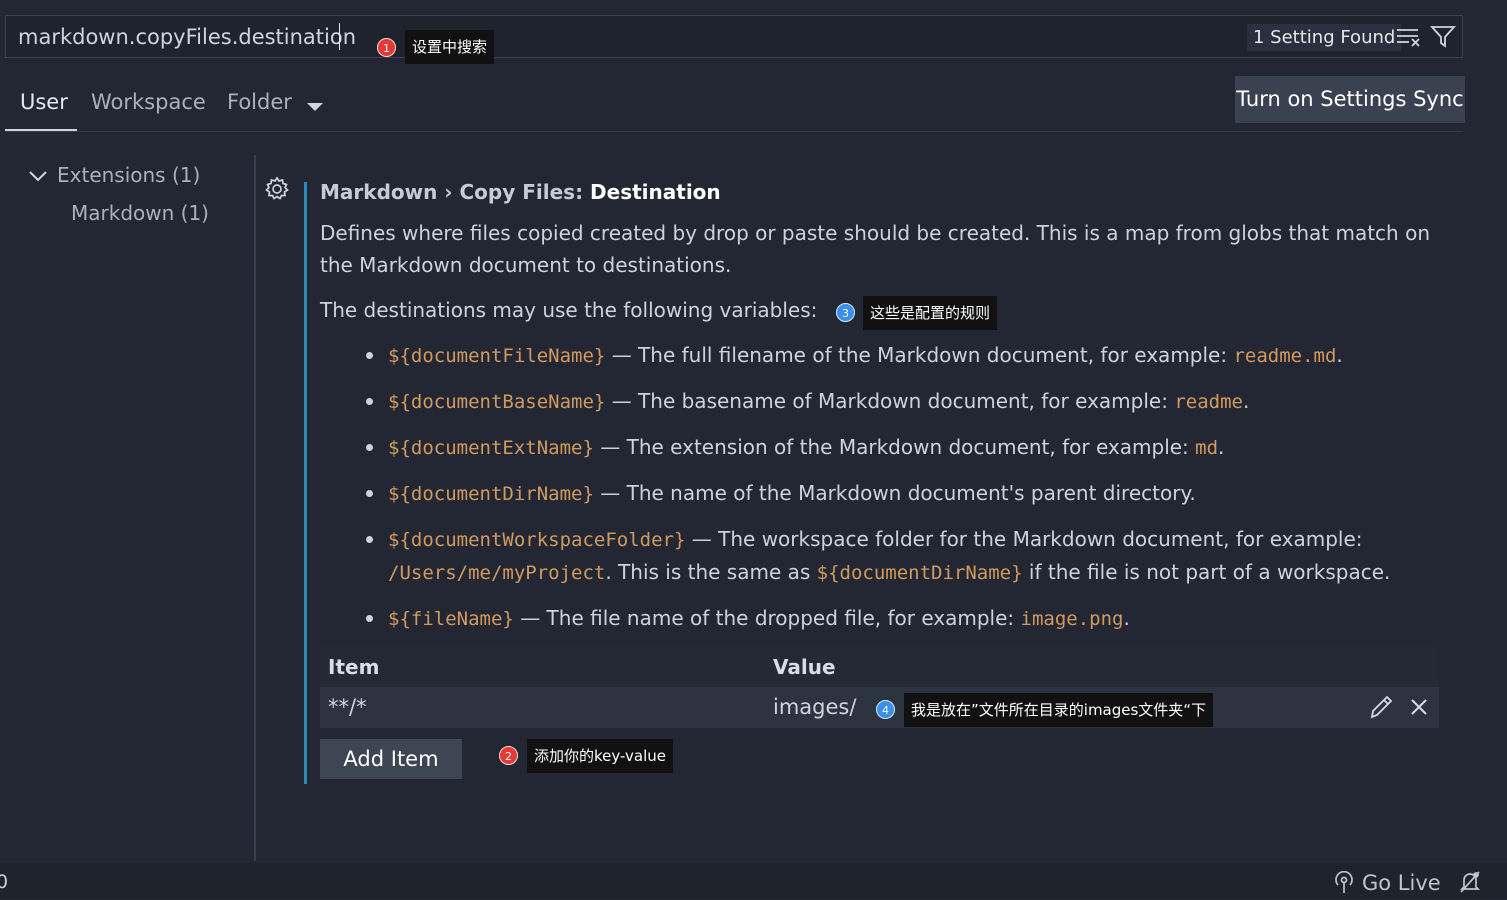 Image resolution: width=1507 pixels, height=900 pixels. I want to click on tabs-divider, so click(734, 131).